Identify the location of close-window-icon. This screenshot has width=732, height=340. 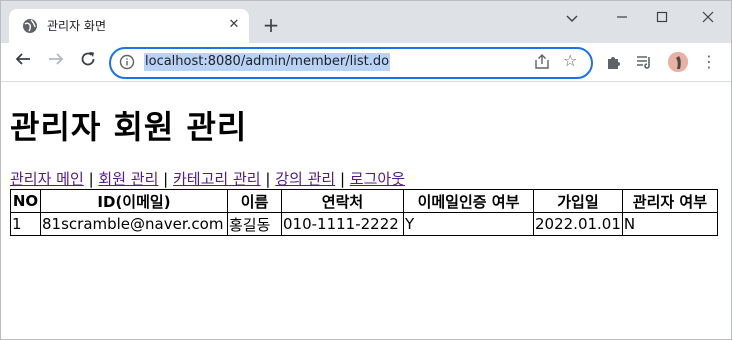
(708, 19).